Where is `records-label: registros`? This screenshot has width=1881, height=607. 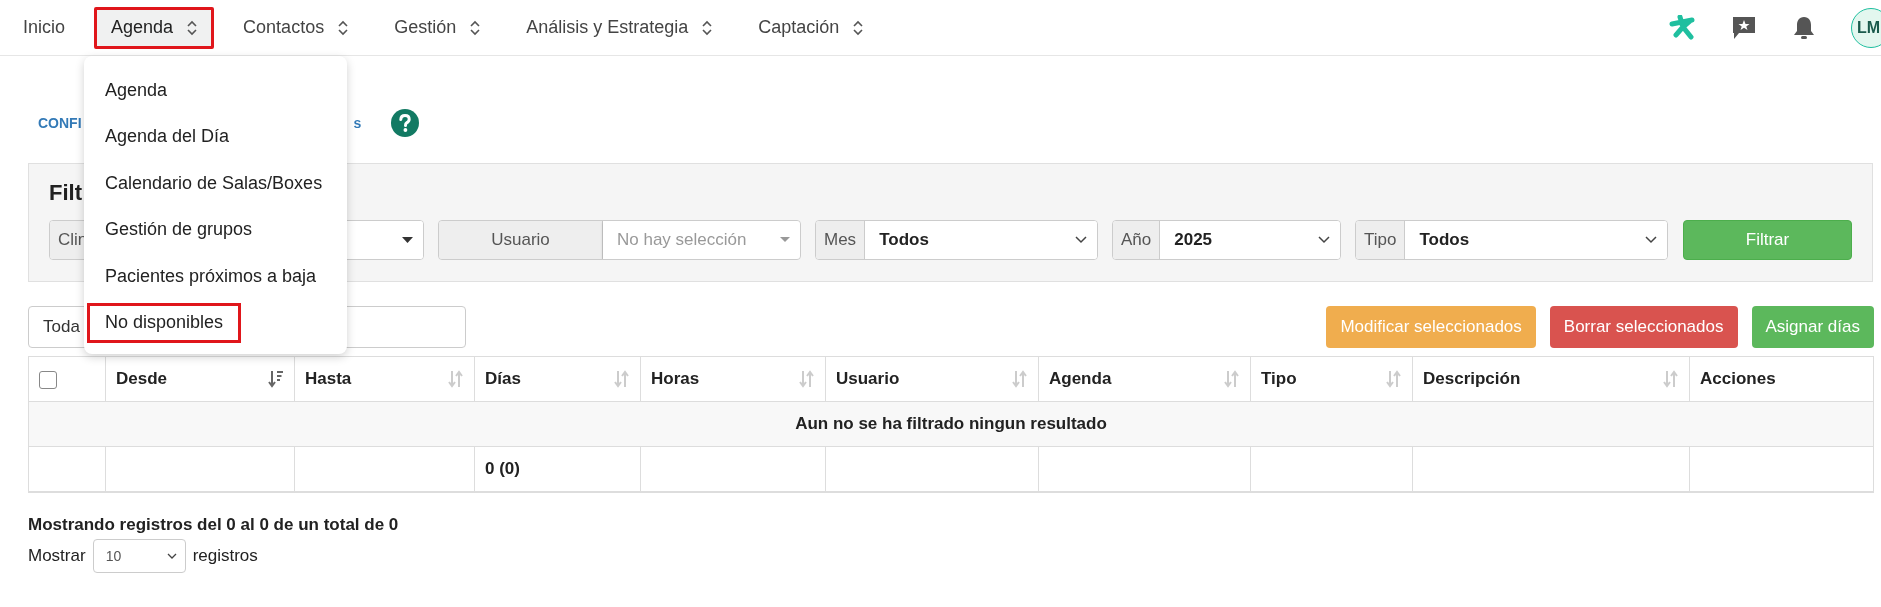
records-label: registros is located at coordinates (225, 555).